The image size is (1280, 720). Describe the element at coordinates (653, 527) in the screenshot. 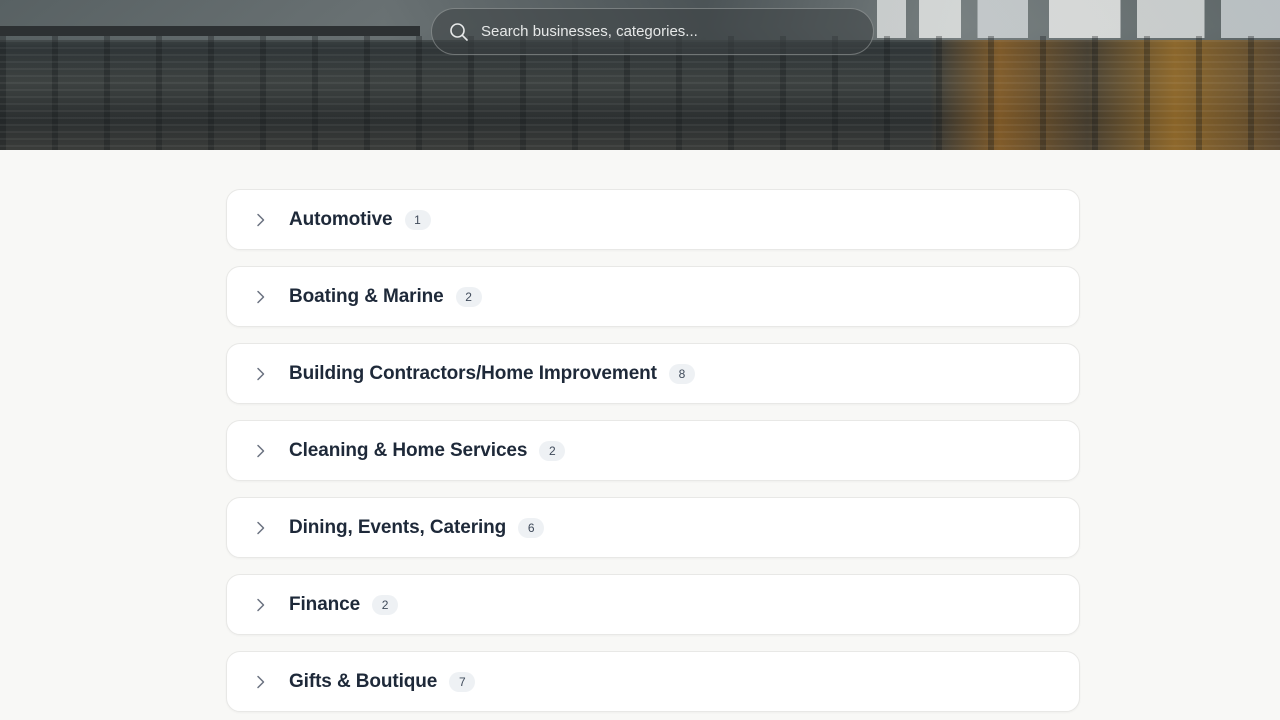

I see `category-item-dining-events-catering: Dining, Events, Catering 6` at that location.